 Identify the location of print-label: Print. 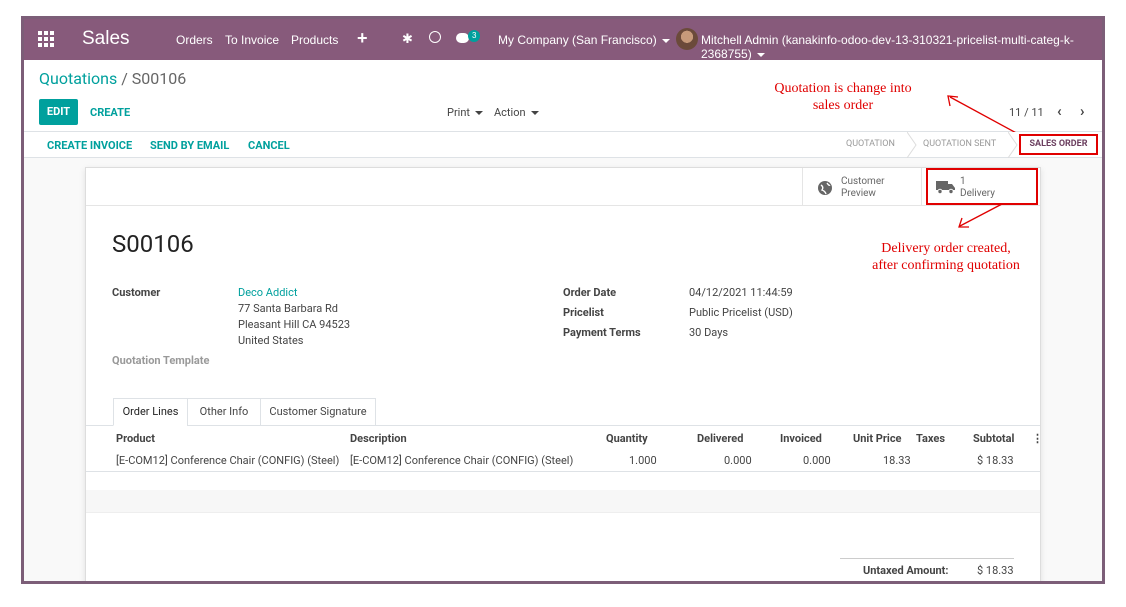
(459, 112).